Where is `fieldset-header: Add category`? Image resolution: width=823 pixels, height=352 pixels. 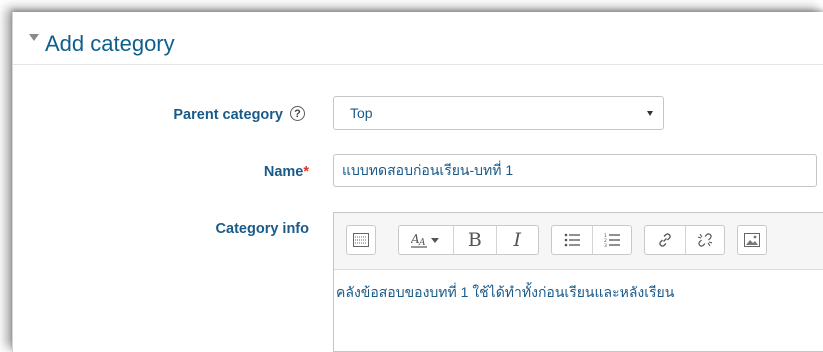
fieldset-header: Add category is located at coordinates (418, 38).